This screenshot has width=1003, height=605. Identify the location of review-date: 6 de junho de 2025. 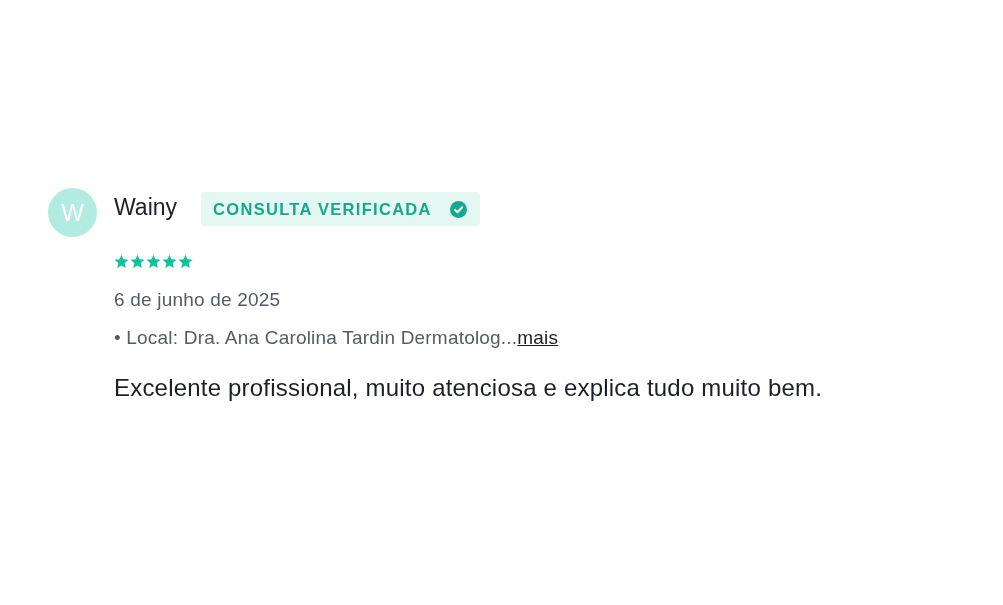
(197, 300).